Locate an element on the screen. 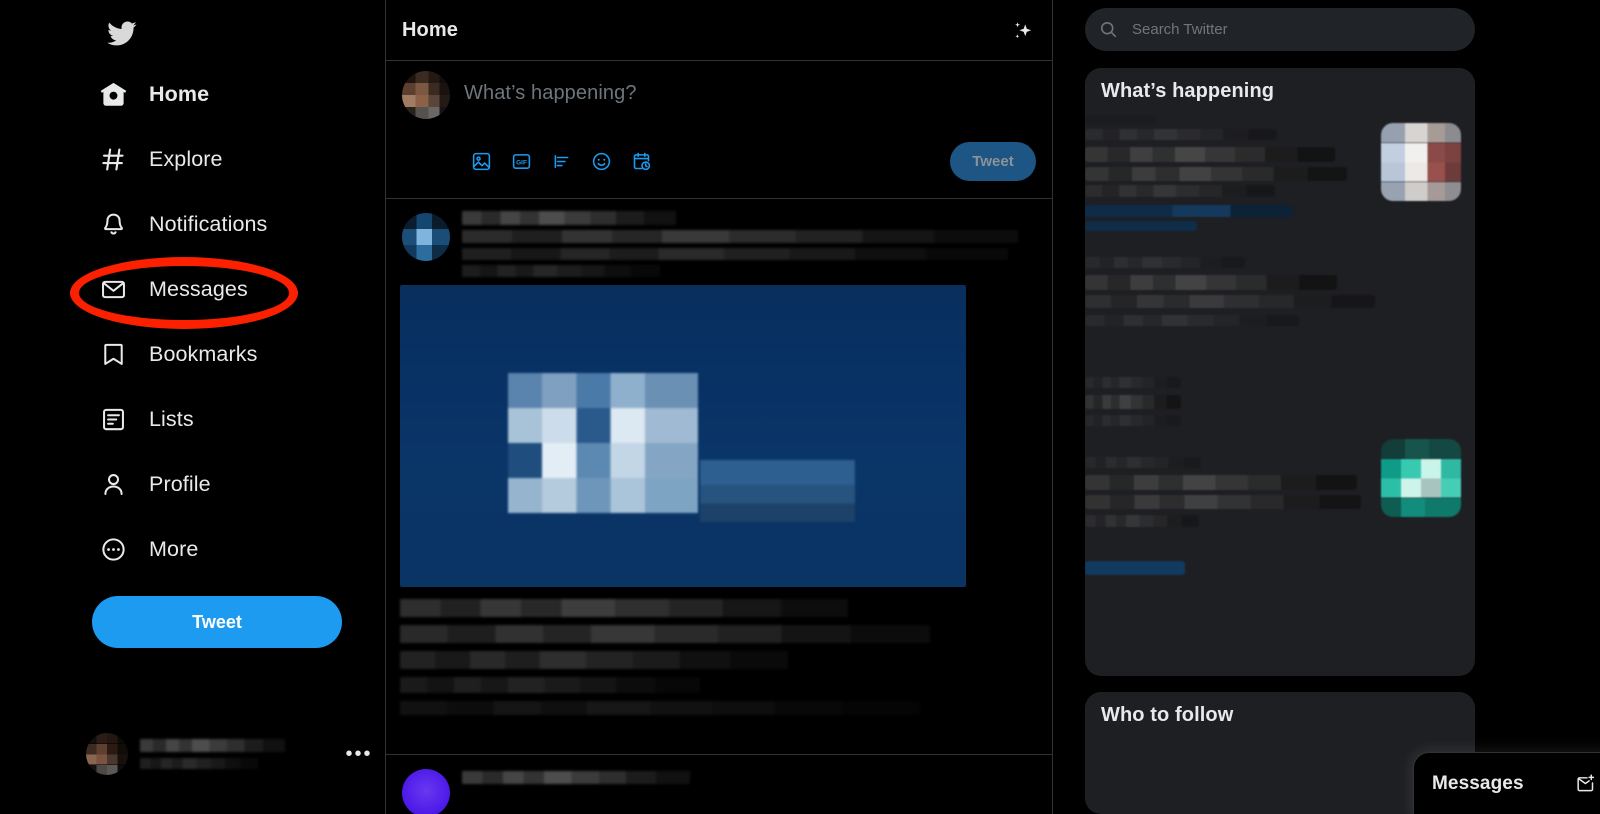 Image resolution: width=1600 pixels, height=814 pixels. search-input is located at coordinates (1296, 29).